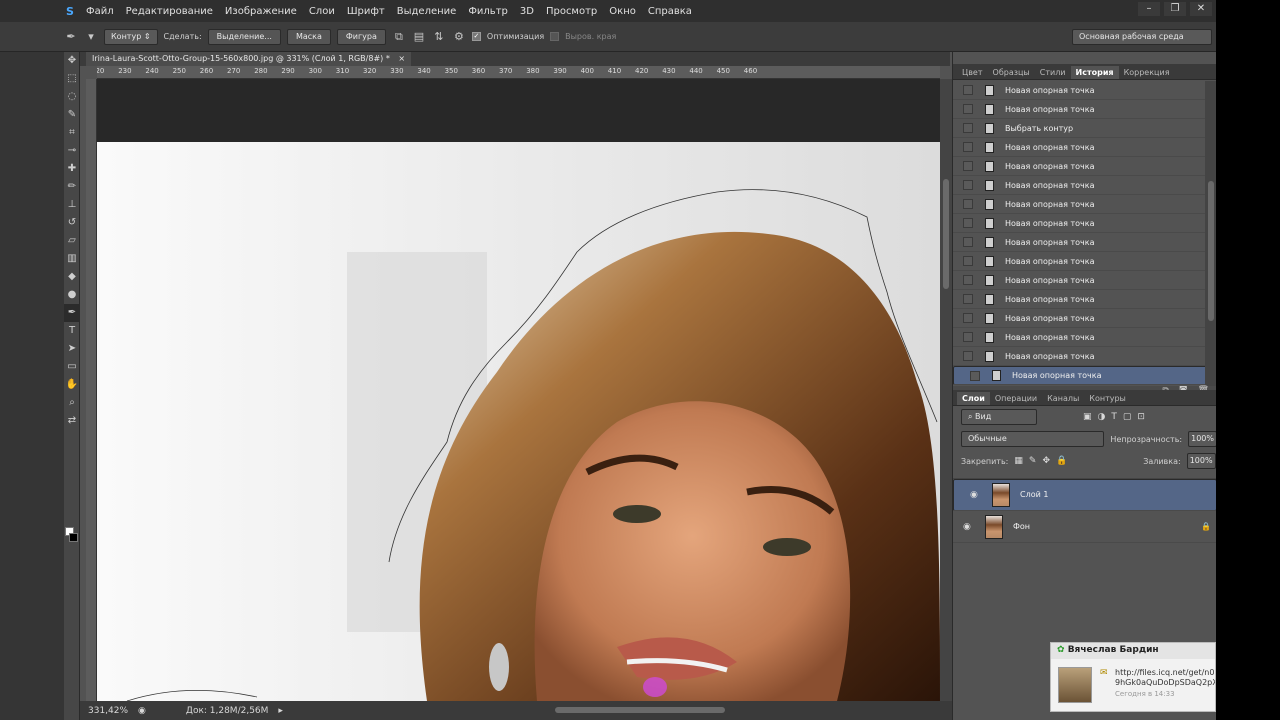 Image resolution: width=1280 pixels, height=720 pixels. Describe the element at coordinates (322, 11) in the screenshot. I see `menu-layers: Слои` at that location.